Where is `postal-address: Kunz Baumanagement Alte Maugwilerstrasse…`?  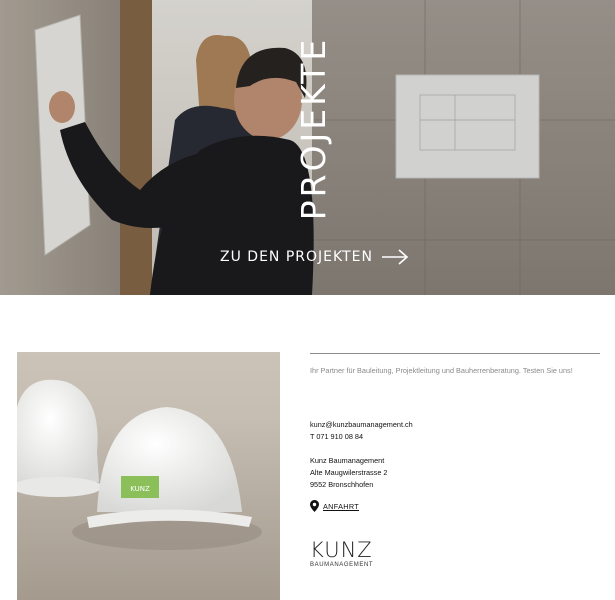
postal-address: Kunz Baumanagement Alte Maugwilerstrasse… is located at coordinates (348, 473).